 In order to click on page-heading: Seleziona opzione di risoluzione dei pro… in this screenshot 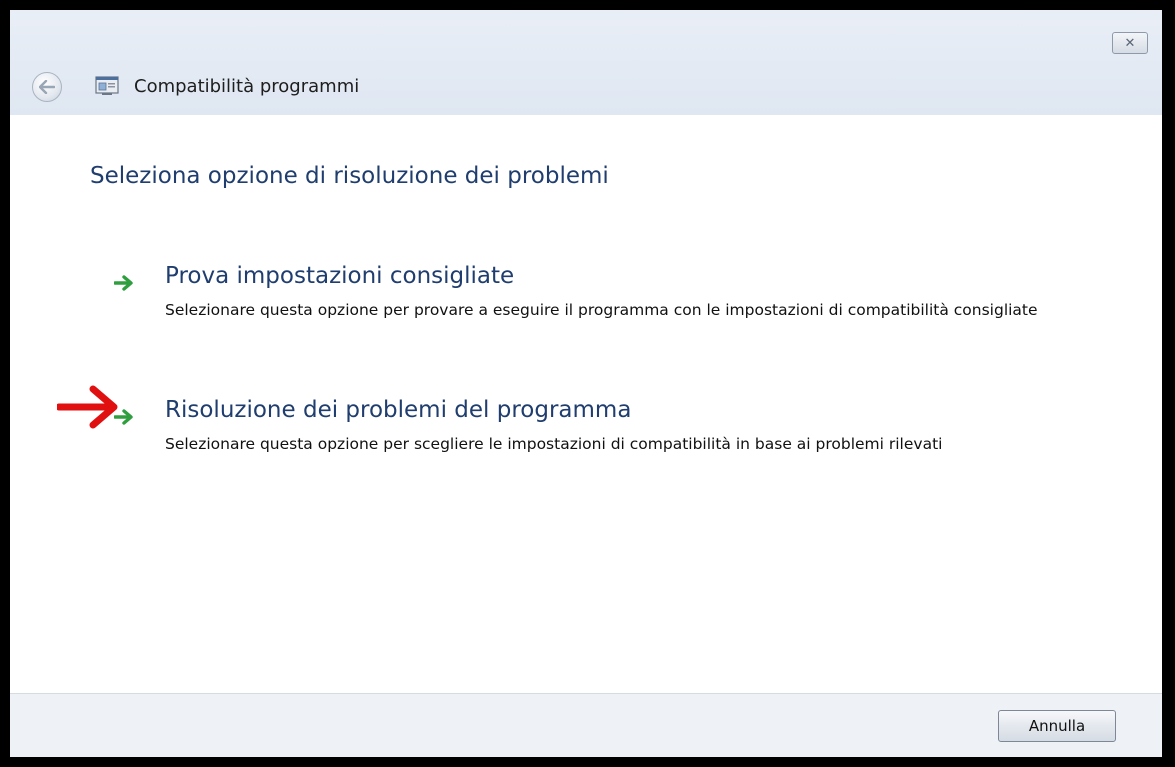, I will do `click(349, 176)`.